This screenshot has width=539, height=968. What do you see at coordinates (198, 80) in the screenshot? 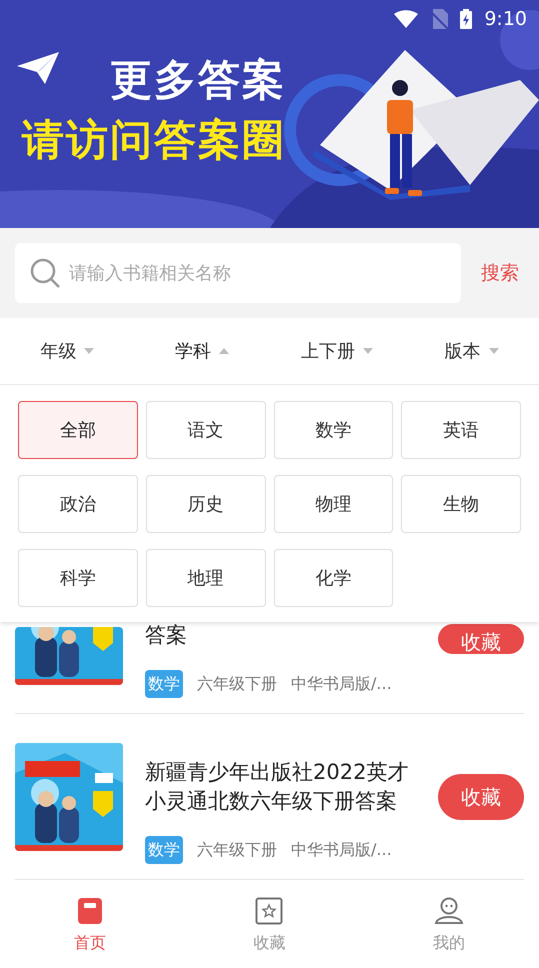
I see `banner-headline: 更多答案` at bounding box center [198, 80].